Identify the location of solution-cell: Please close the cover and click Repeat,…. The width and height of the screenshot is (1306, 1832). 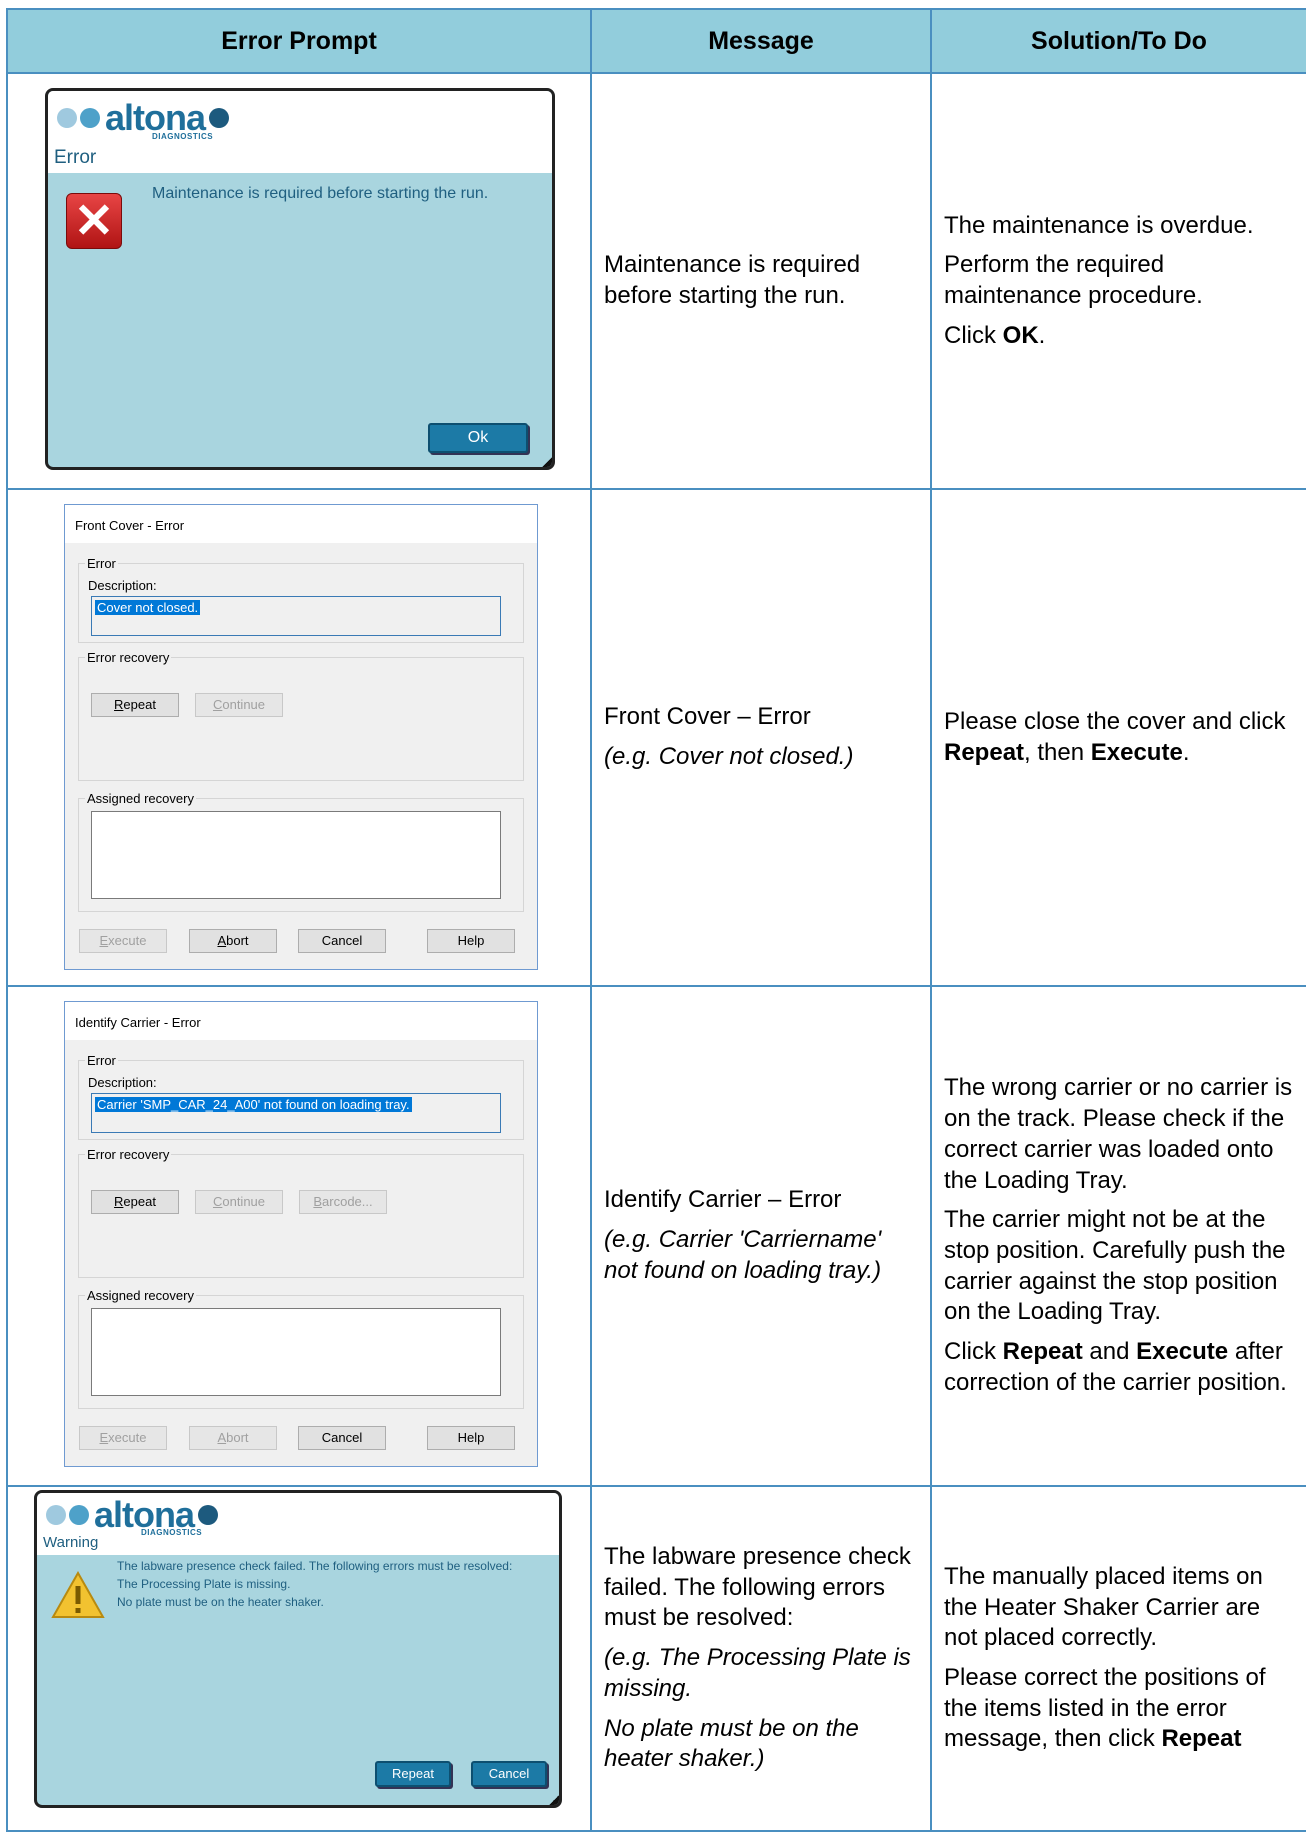
(1118, 737).